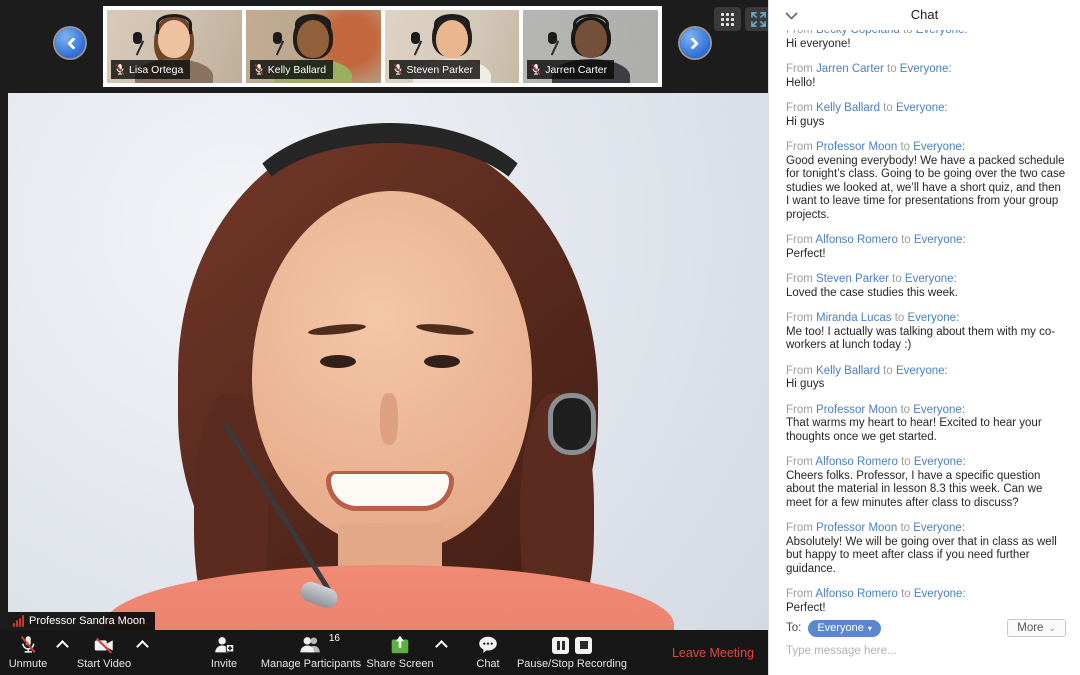 This screenshot has width=1080, height=675. I want to click on participant-name: Kelly Ballard, so click(297, 69).